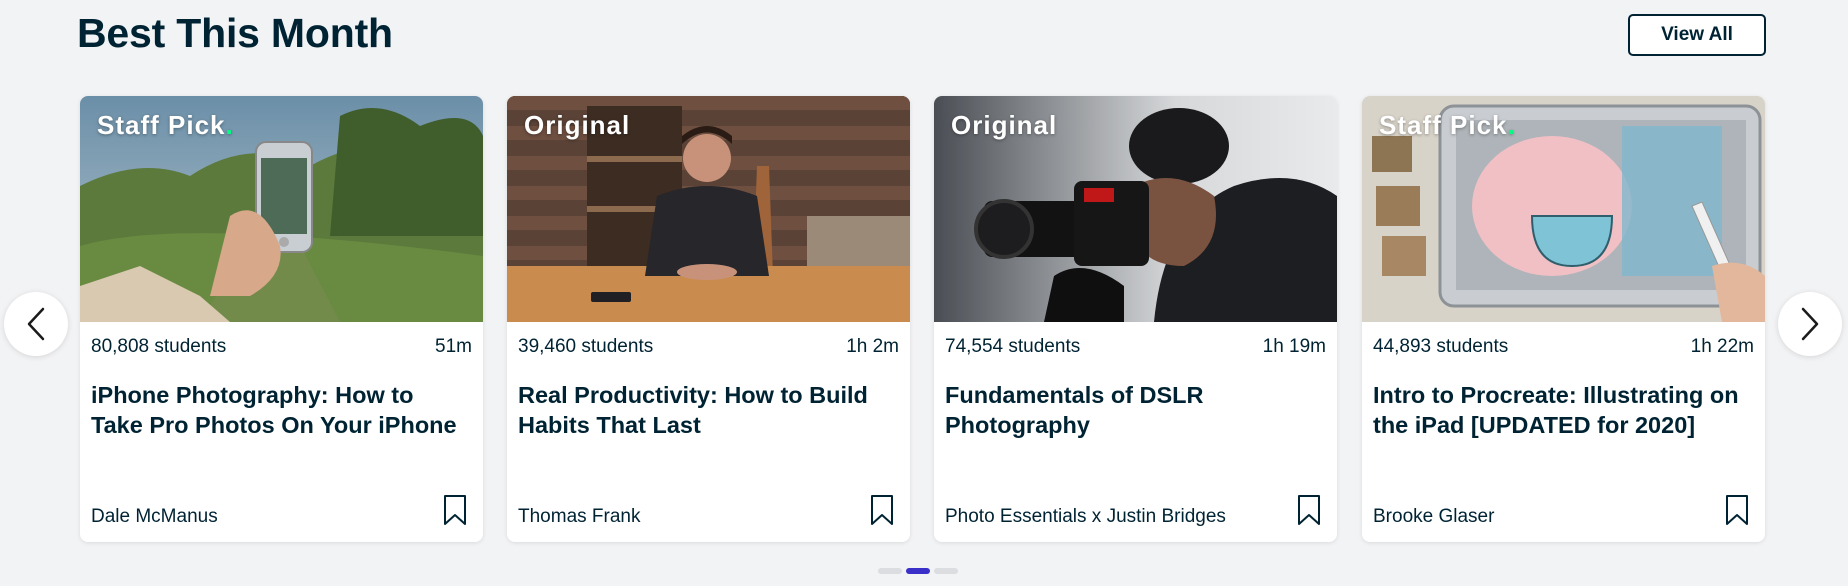  What do you see at coordinates (1433, 517) in the screenshot?
I see `teacher-name: Brooke Glaser` at bounding box center [1433, 517].